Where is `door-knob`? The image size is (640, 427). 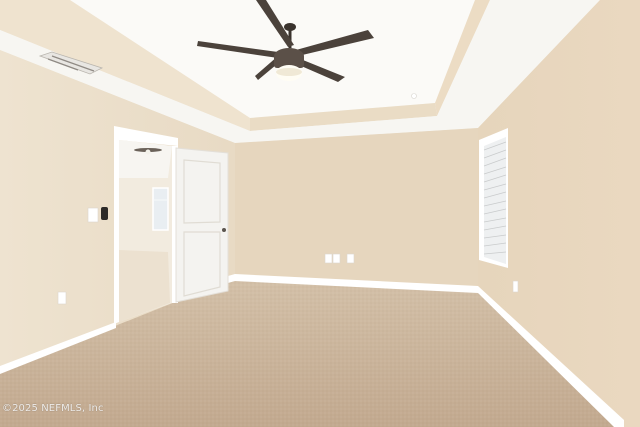
door-knob is located at coordinates (224, 230).